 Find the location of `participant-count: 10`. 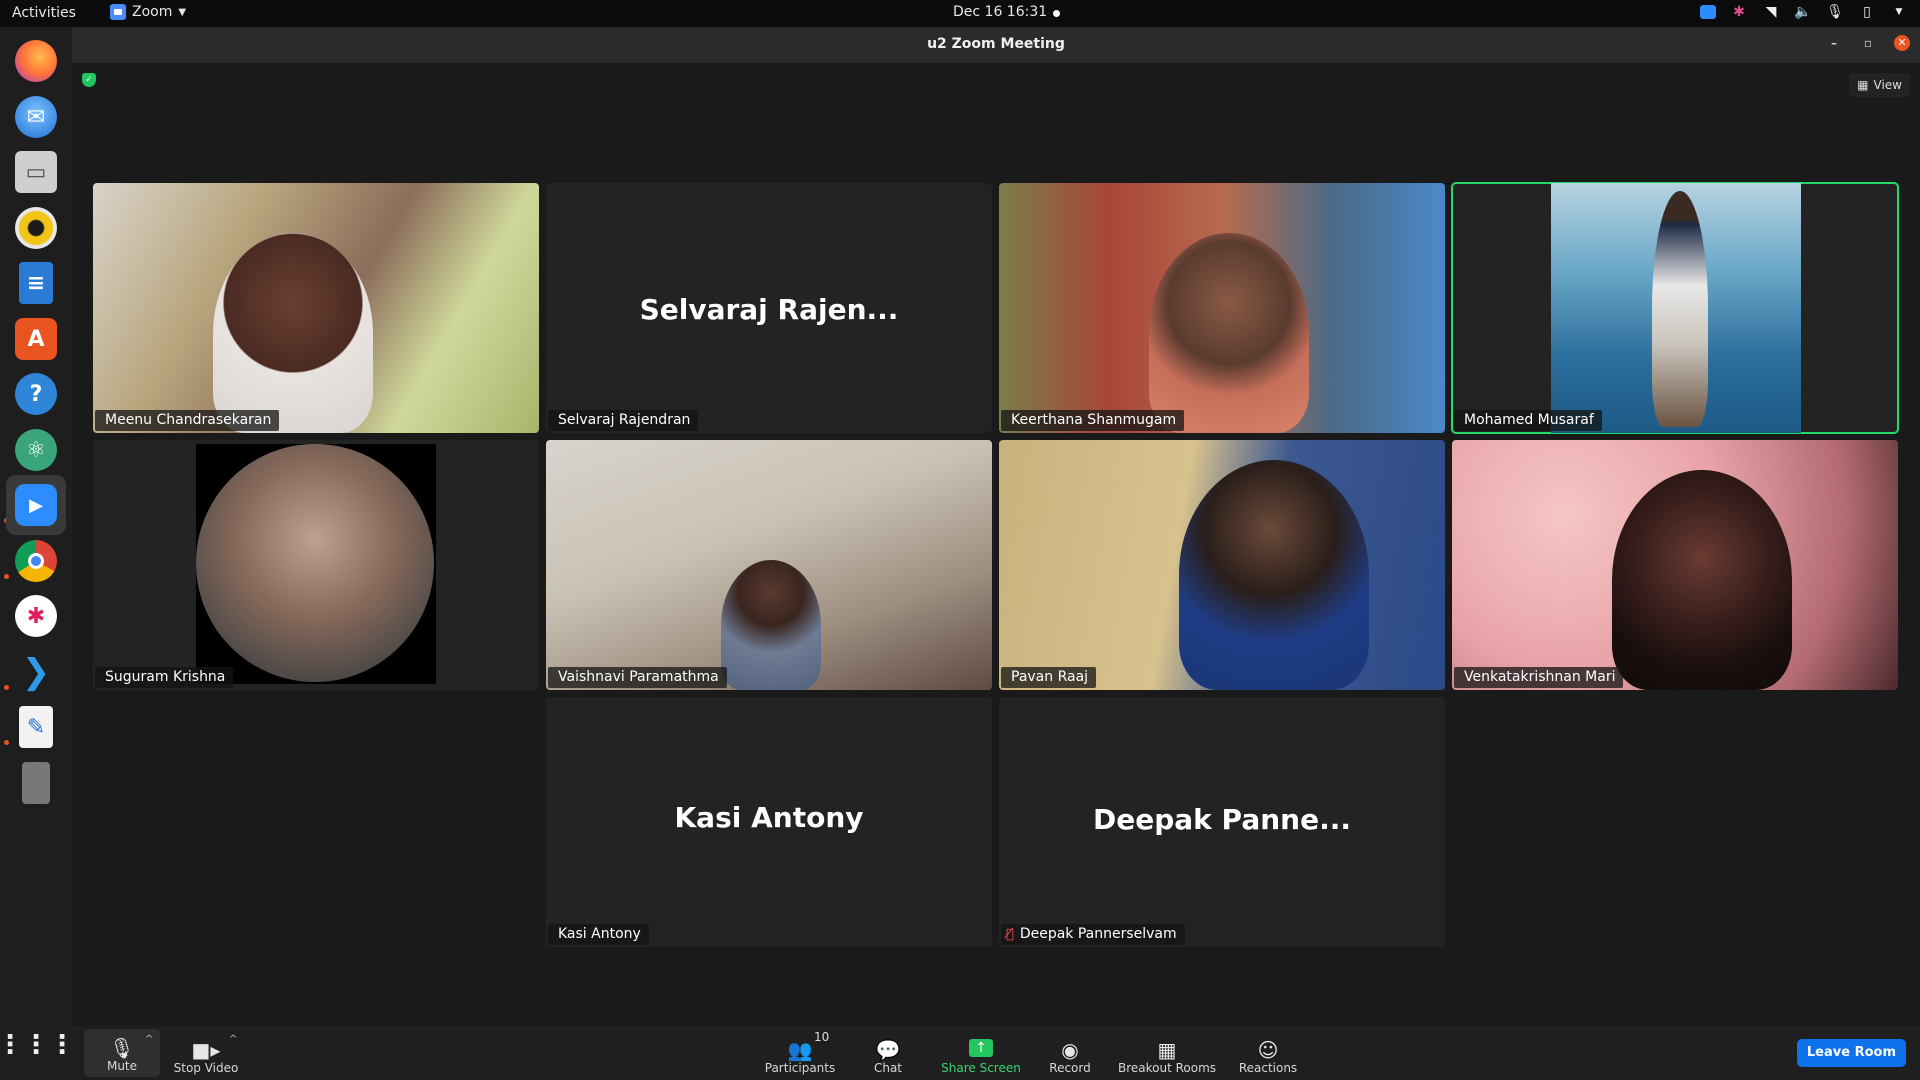

participant-count: 10 is located at coordinates (822, 1037).